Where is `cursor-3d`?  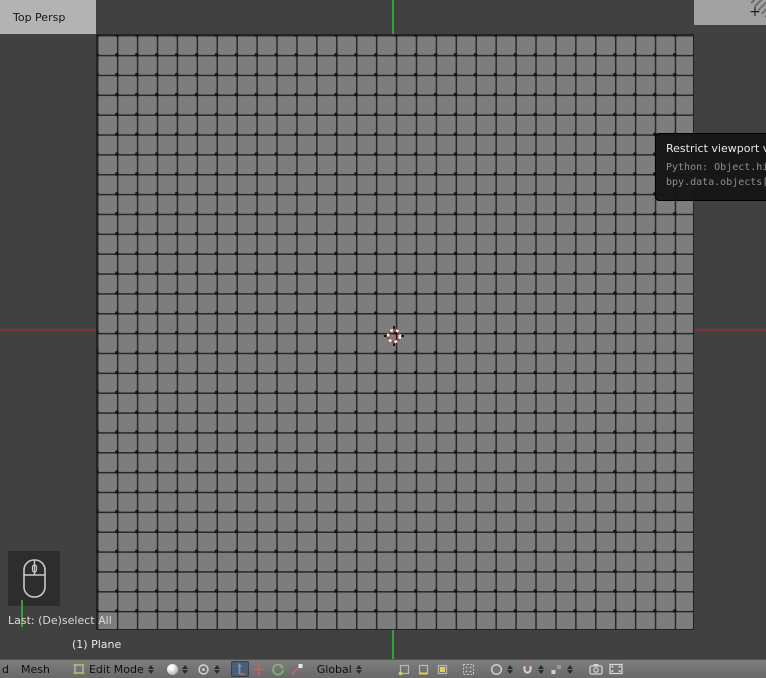 cursor-3d is located at coordinates (394, 338).